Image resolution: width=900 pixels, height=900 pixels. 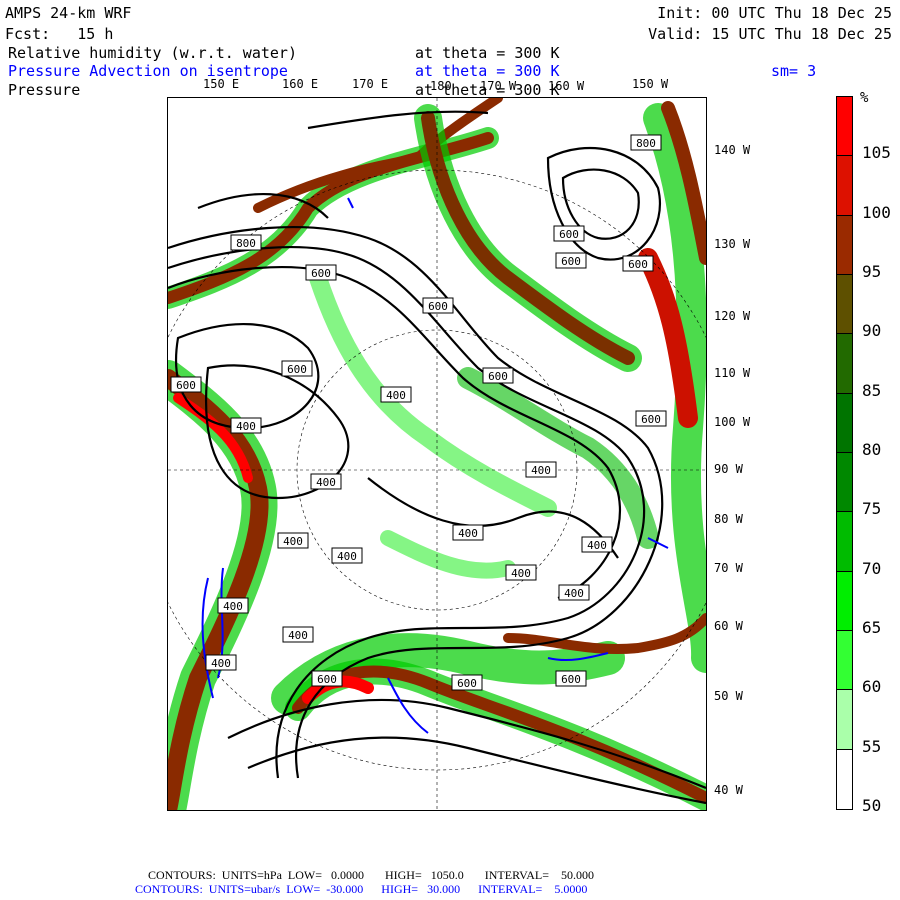 I want to click on field-pressure-label: Pressure, so click(x=44, y=90).